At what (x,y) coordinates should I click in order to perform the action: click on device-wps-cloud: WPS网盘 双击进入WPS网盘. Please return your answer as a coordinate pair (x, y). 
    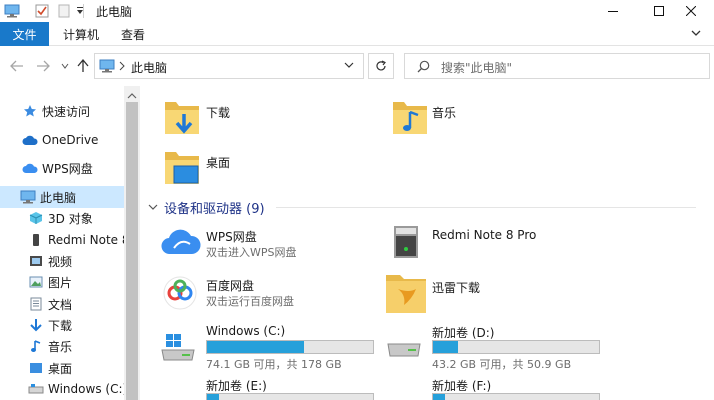
    Looking at the image, I should click on (265, 244).